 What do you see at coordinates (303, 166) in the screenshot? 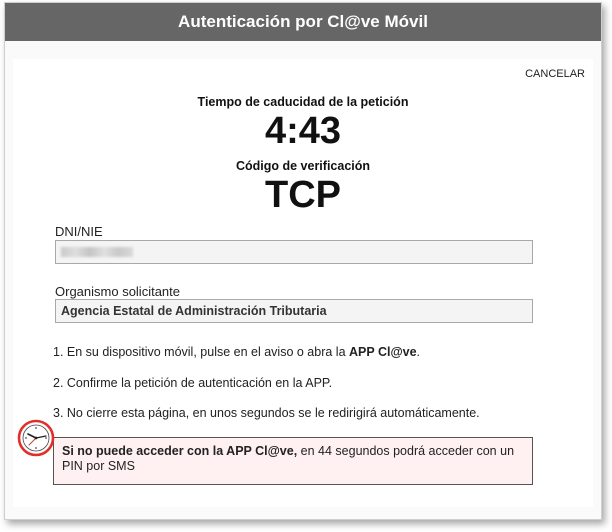
I see `verification-code-label: Código de verificación` at bounding box center [303, 166].